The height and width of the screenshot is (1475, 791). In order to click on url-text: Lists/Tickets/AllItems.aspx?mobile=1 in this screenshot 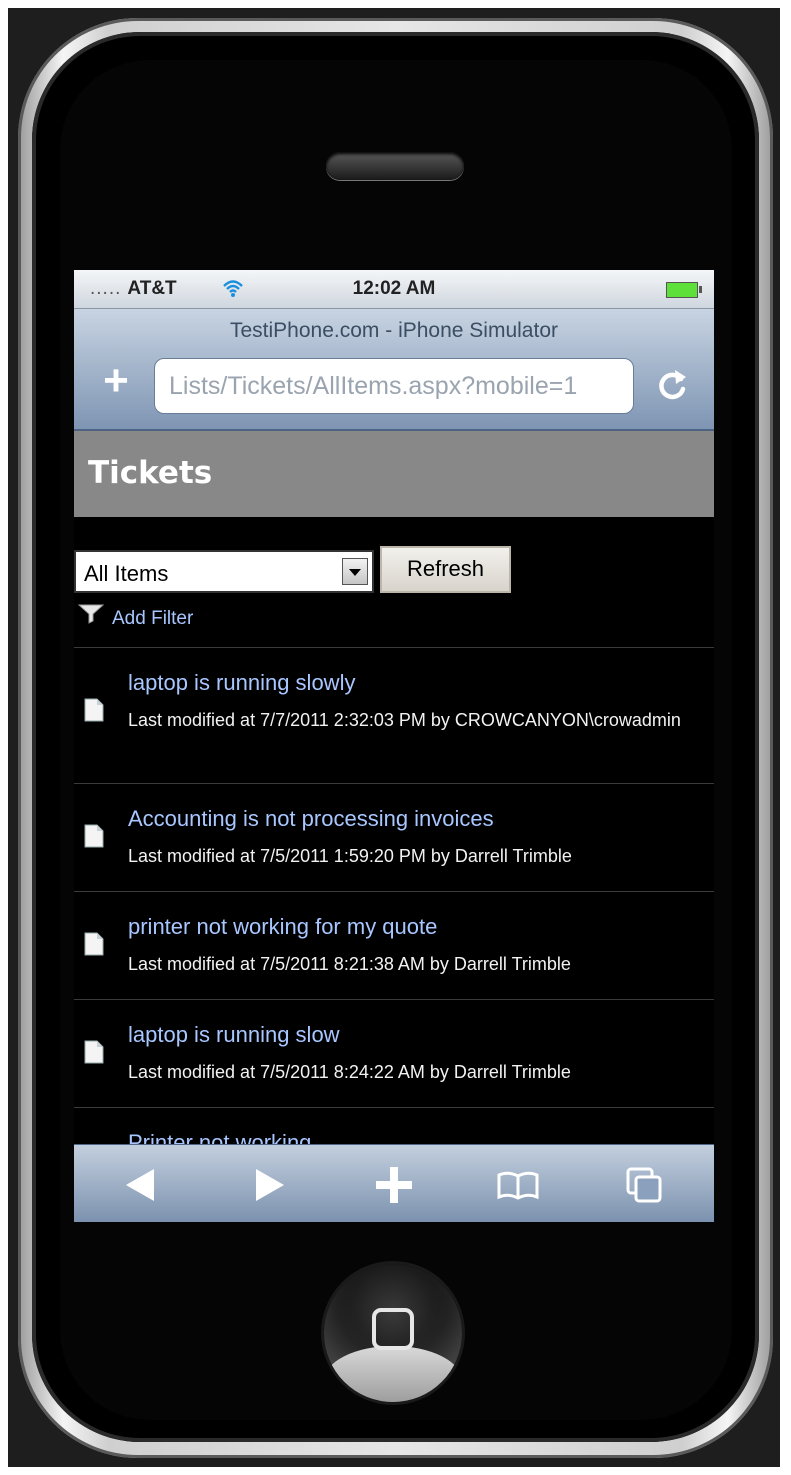, I will do `click(373, 386)`.